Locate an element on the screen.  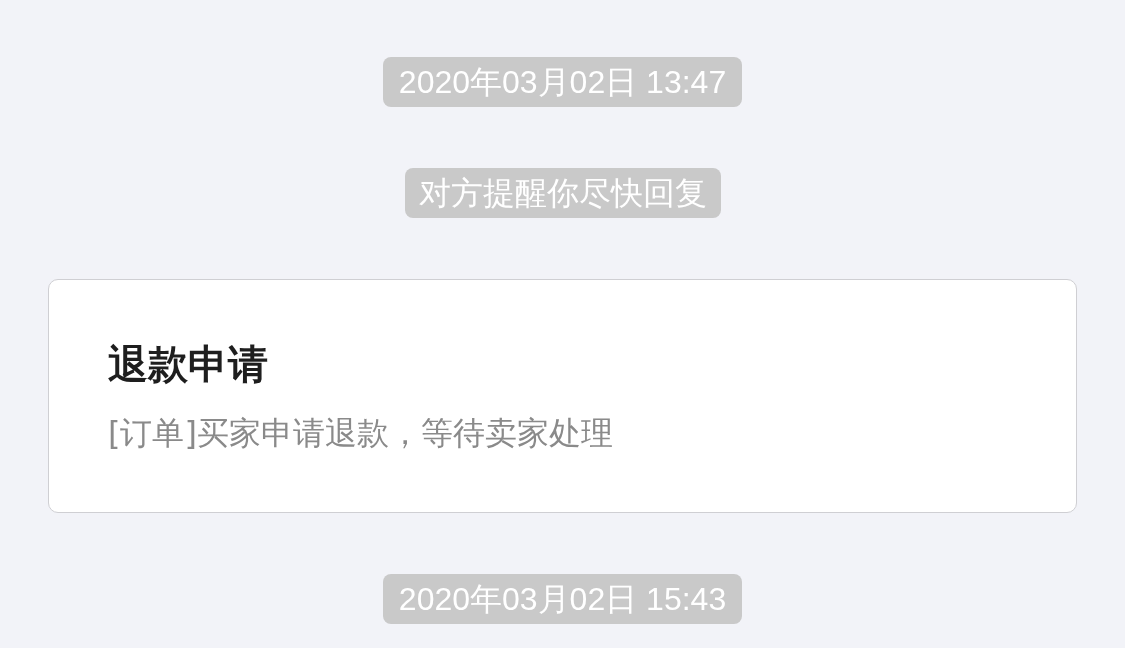
card-description: [订单]买家申请退款，等待卖家处理 is located at coordinates (360, 433).